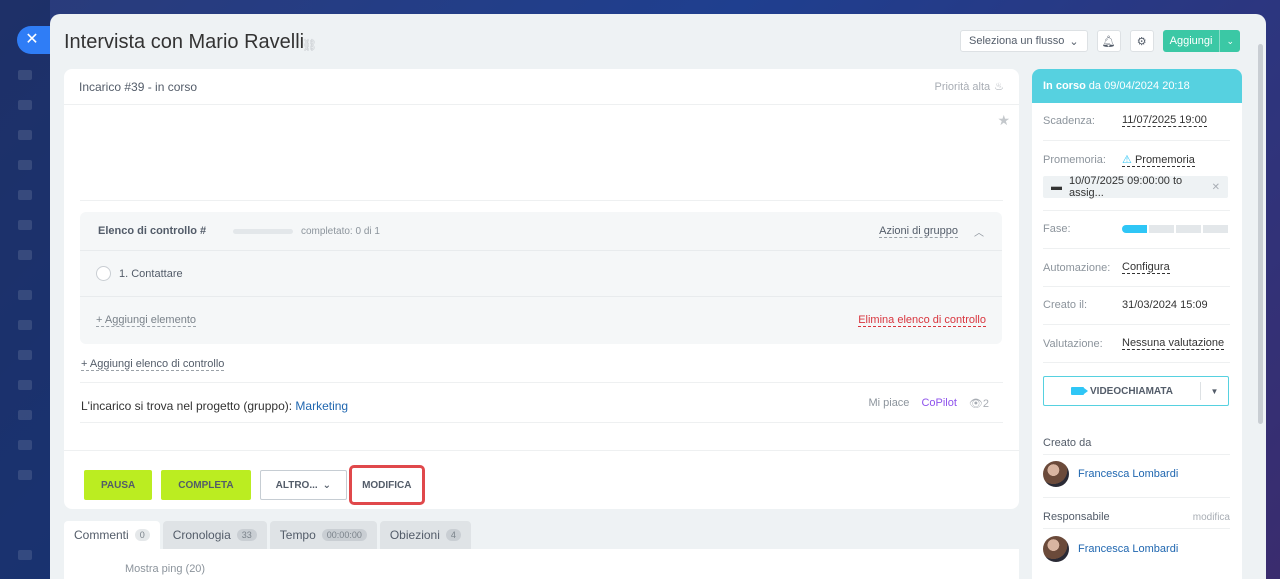 Image resolution: width=1280 pixels, height=579 pixels. I want to click on reminder-row: Promemoria: ⚠︎ Promemoria, so click(1136, 160).